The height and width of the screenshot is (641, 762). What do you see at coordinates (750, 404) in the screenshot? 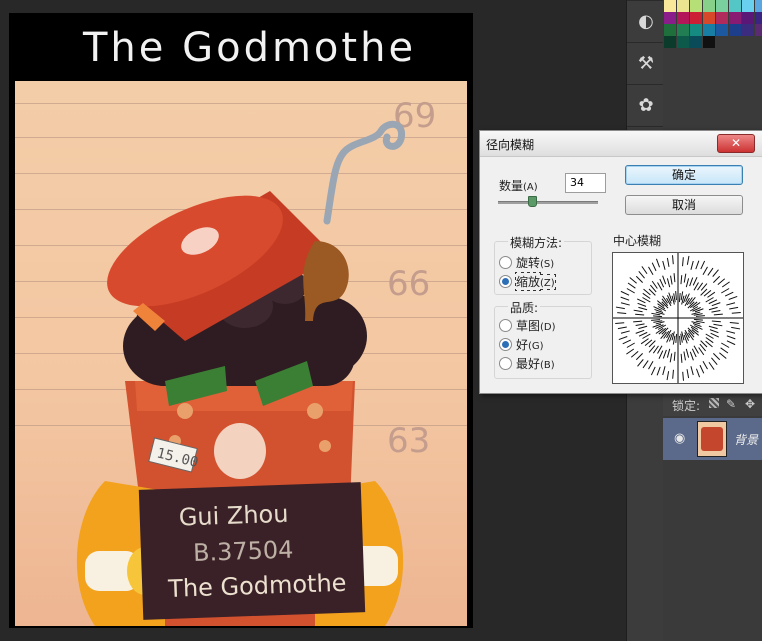
I see `lock-position-icon: ✥` at bounding box center [750, 404].